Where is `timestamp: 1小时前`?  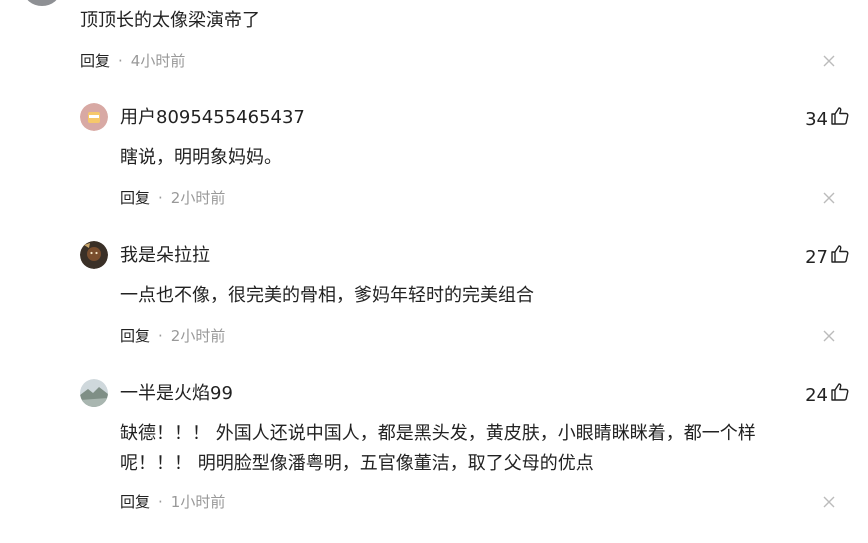
timestamp: 1小时前 is located at coordinates (198, 502).